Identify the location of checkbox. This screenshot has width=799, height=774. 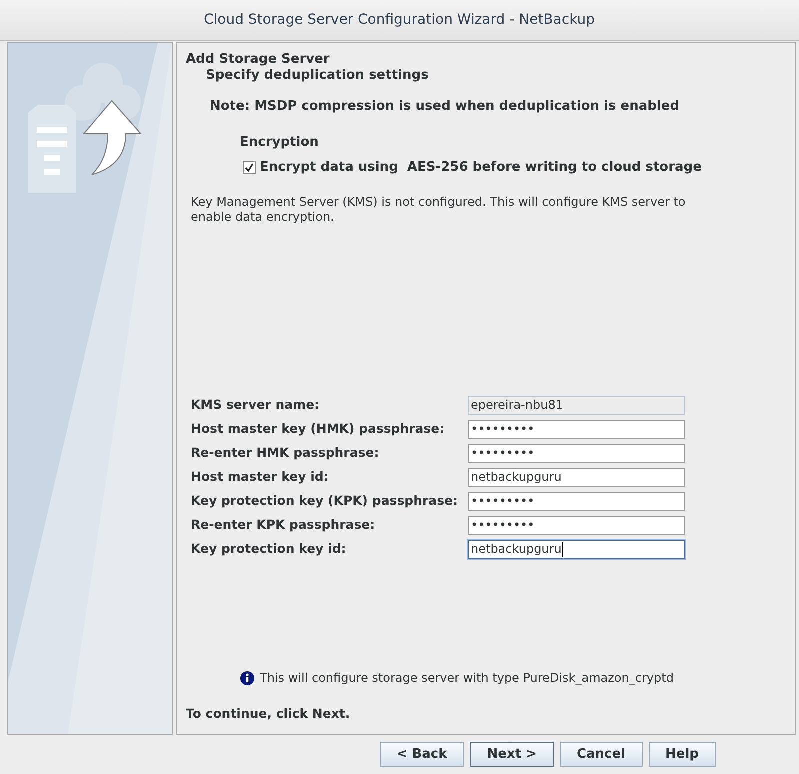
(249, 167).